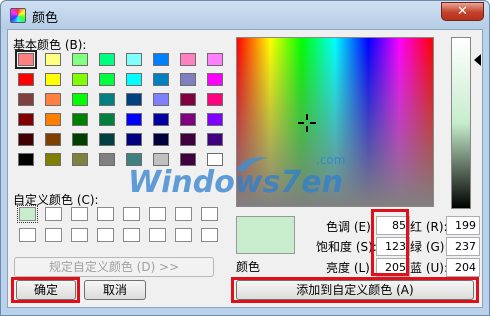 Image resolution: width=490 pixels, height=316 pixels. I want to click on luminance-arrow-icon, so click(477, 60).